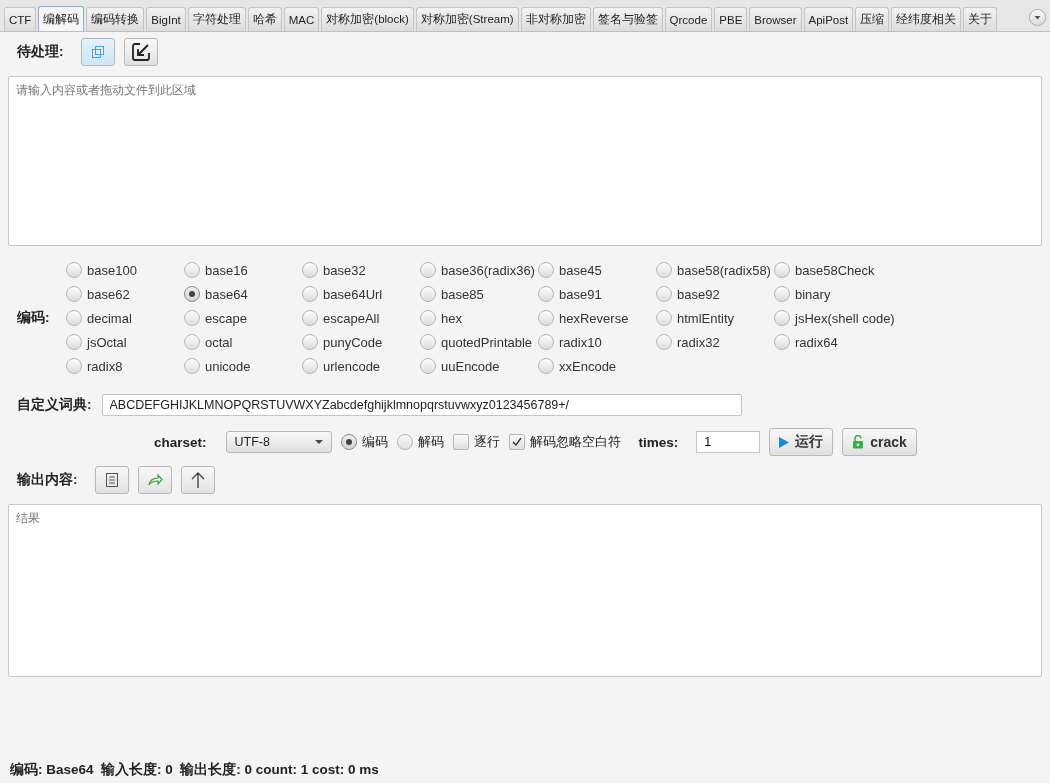  What do you see at coordinates (715, 294) in the screenshot?
I see `encoding-radio-option: base92` at bounding box center [715, 294].